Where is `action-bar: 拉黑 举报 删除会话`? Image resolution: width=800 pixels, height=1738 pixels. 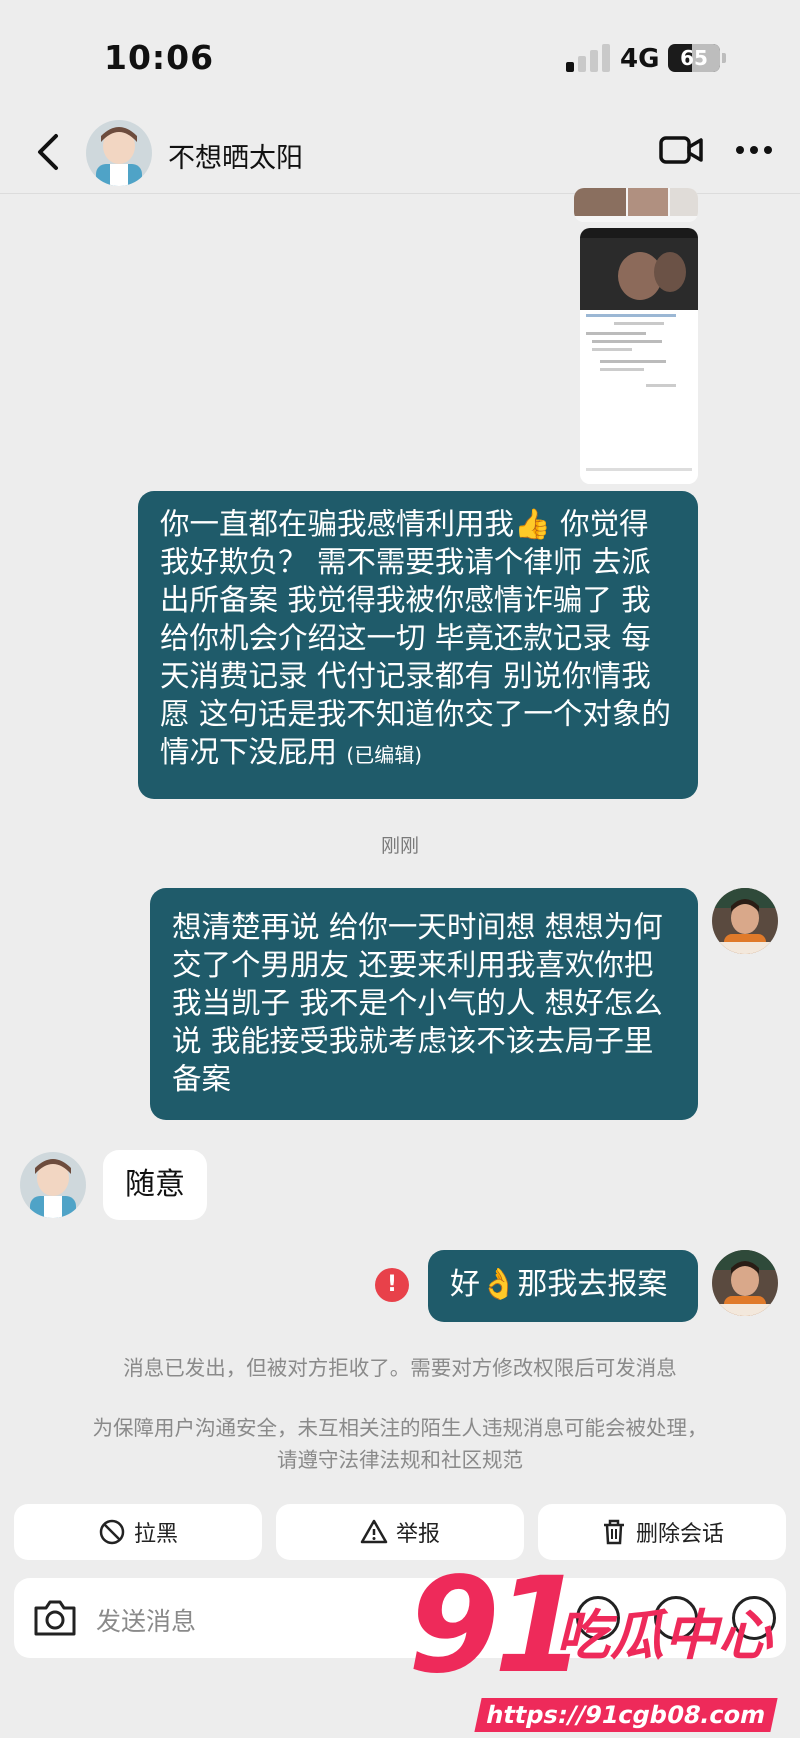
action-bar: 拉黑 举报 删除会话 is located at coordinates (400, 1532).